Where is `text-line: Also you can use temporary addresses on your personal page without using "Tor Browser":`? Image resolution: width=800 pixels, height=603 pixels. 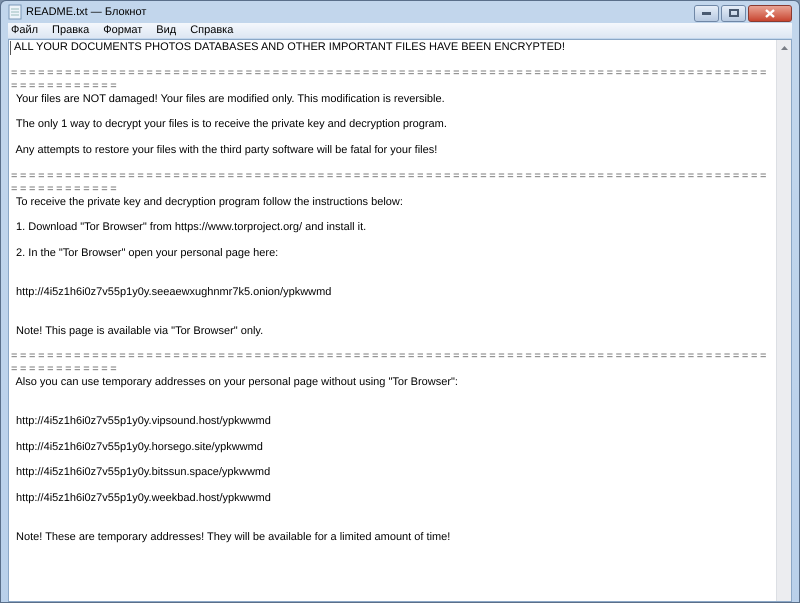 text-line: Also you can use temporary addresses on your personal page without using "Tor Browser": is located at coordinates (236, 383).